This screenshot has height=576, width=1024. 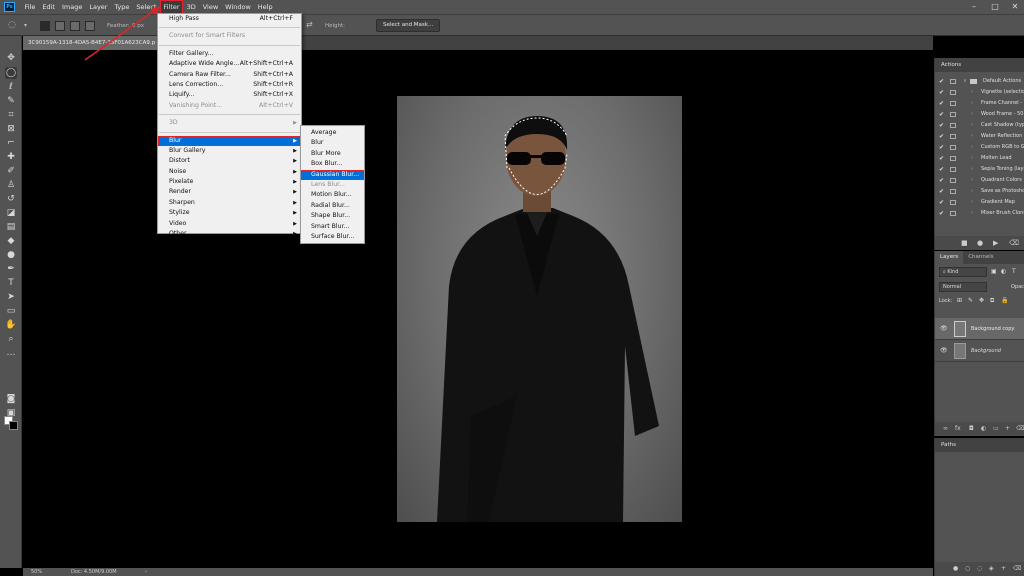 What do you see at coordinates (979, 445) in the screenshot?
I see `paths-panel-title: Paths` at bounding box center [979, 445].